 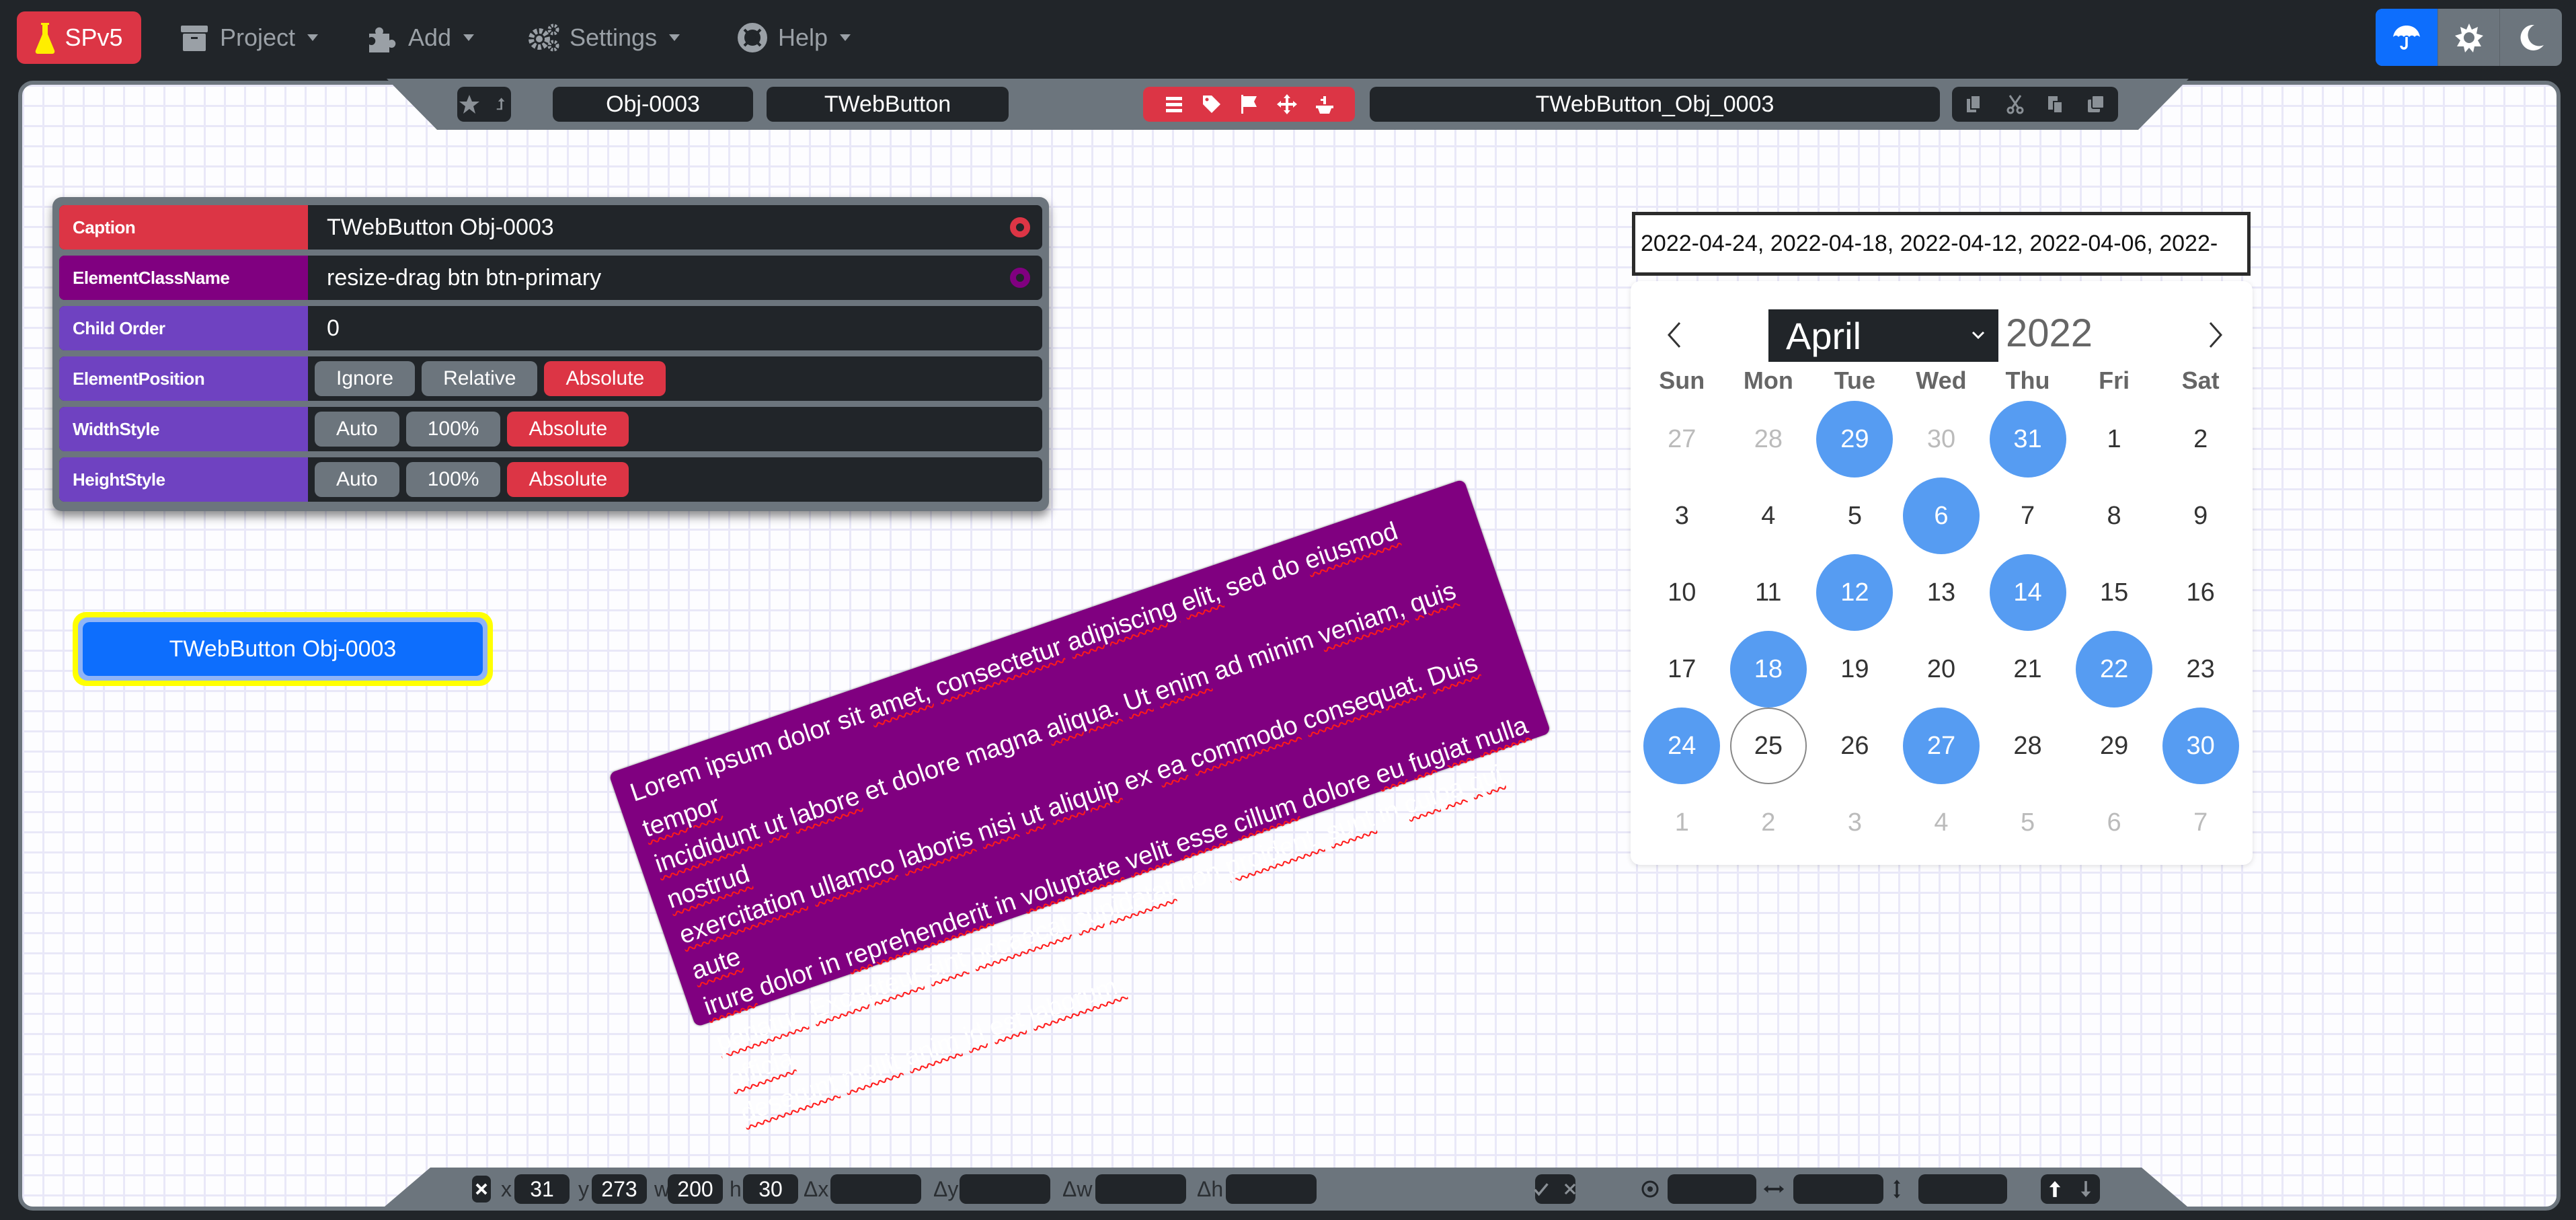 I want to click on menu-add: Add, so click(x=421, y=37).